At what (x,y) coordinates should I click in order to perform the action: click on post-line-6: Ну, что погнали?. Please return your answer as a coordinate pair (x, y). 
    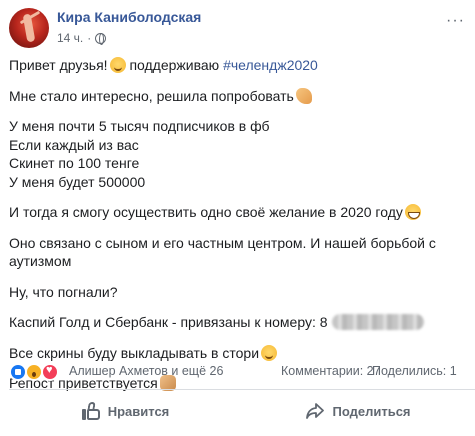
    Looking at the image, I should click on (63, 291).